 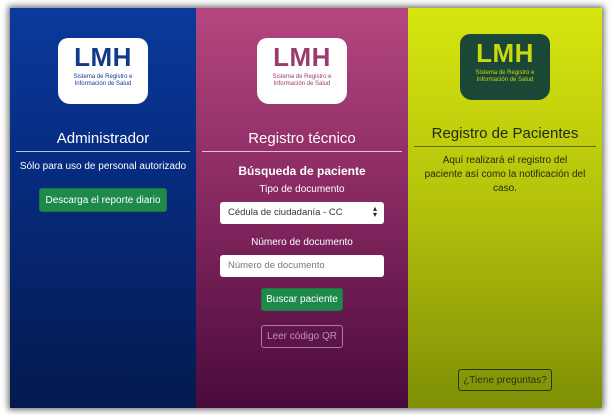 What do you see at coordinates (302, 336) in the screenshot?
I see `read-qr-button: Leer código QR` at bounding box center [302, 336].